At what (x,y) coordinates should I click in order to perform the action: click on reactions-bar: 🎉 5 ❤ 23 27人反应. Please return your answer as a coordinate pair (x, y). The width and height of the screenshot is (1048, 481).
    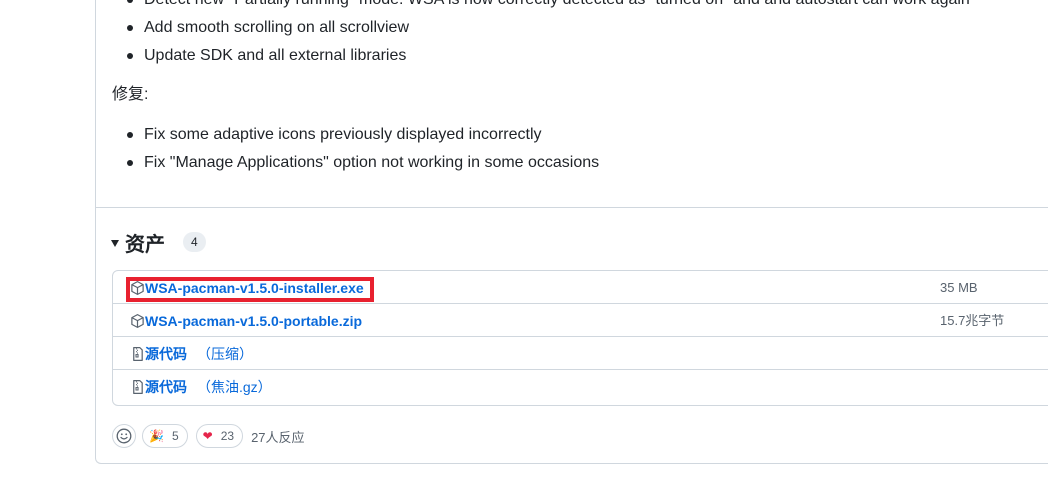
    Looking at the image, I should click on (208, 436).